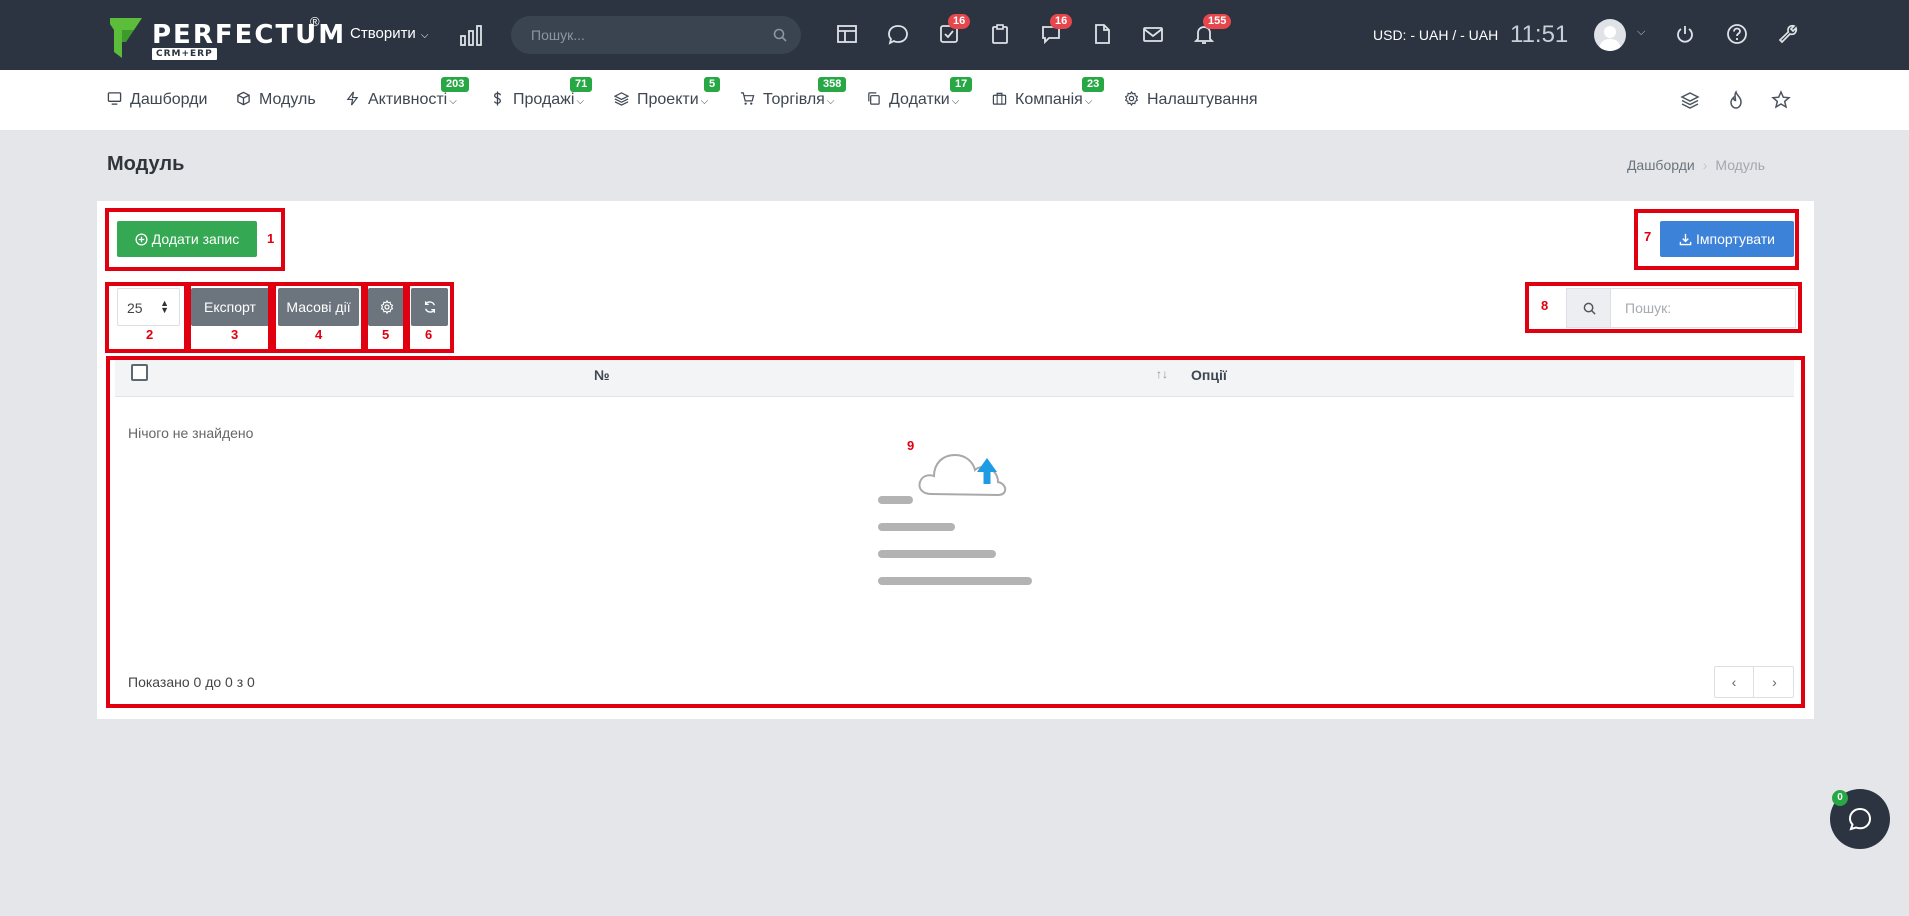  What do you see at coordinates (712, 84) in the screenshot?
I see `projects-badge: 5` at bounding box center [712, 84].